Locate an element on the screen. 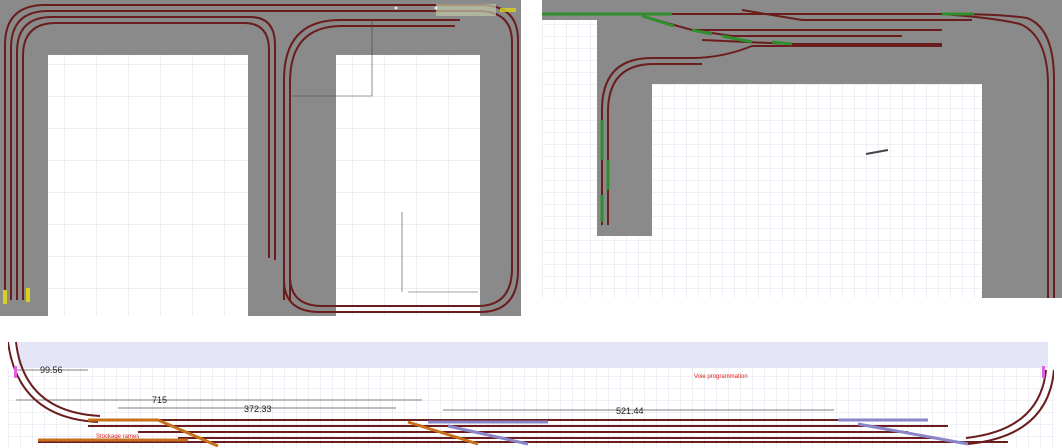 The width and height of the screenshot is (1062, 448). dimension-label: 99.56 is located at coordinates (51, 370).